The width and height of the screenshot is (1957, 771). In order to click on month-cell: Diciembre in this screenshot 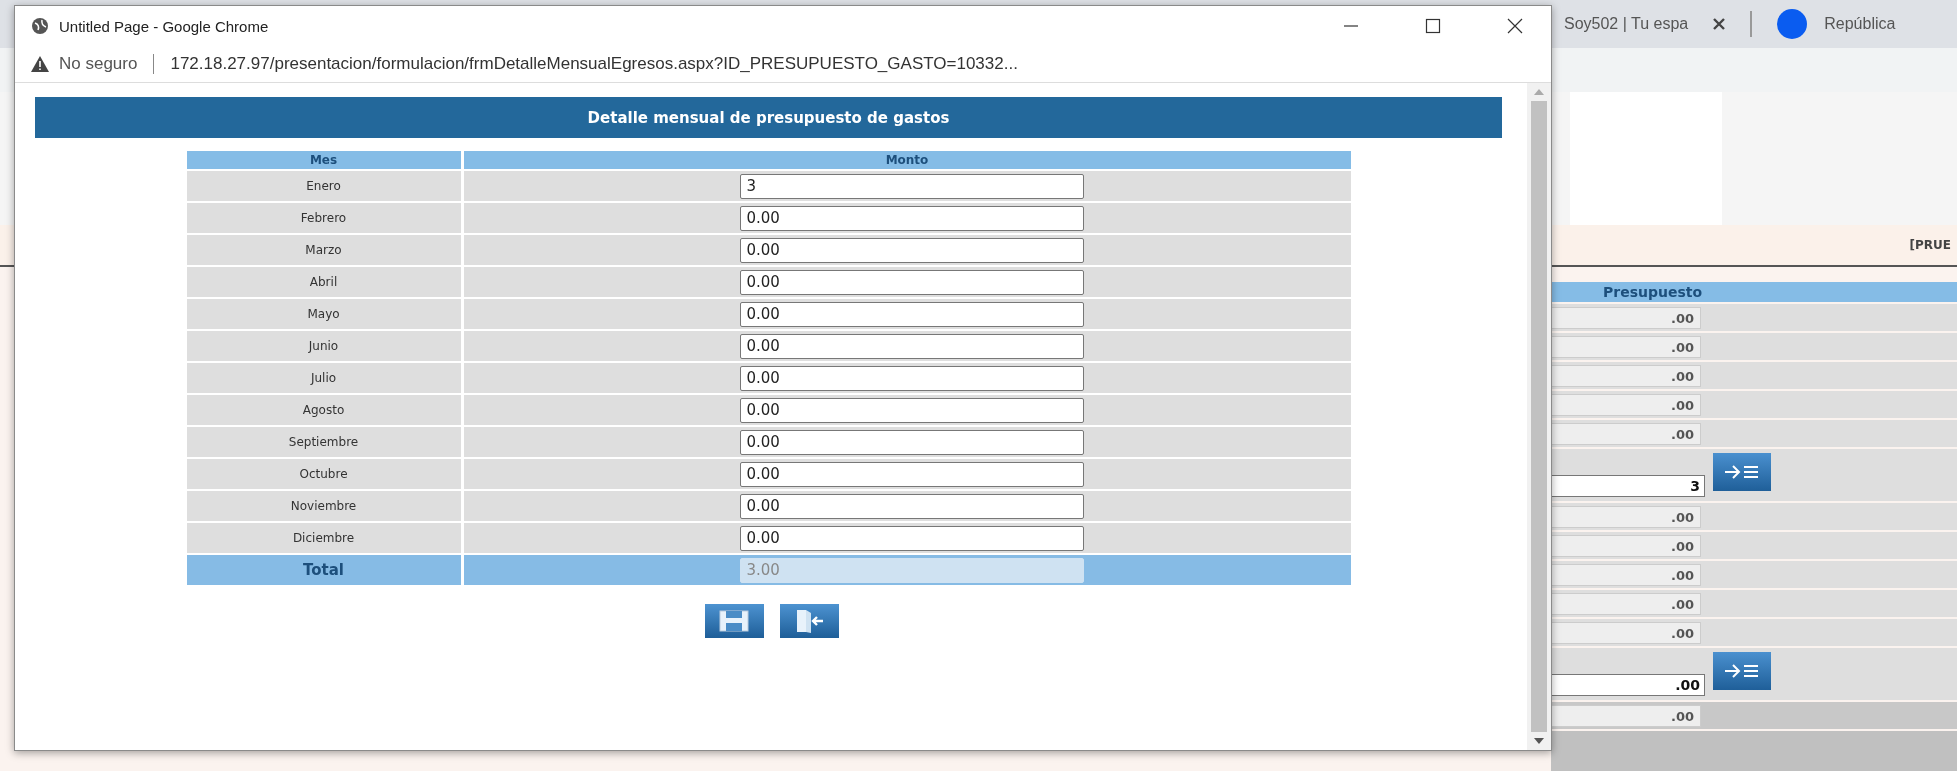, I will do `click(323, 538)`.